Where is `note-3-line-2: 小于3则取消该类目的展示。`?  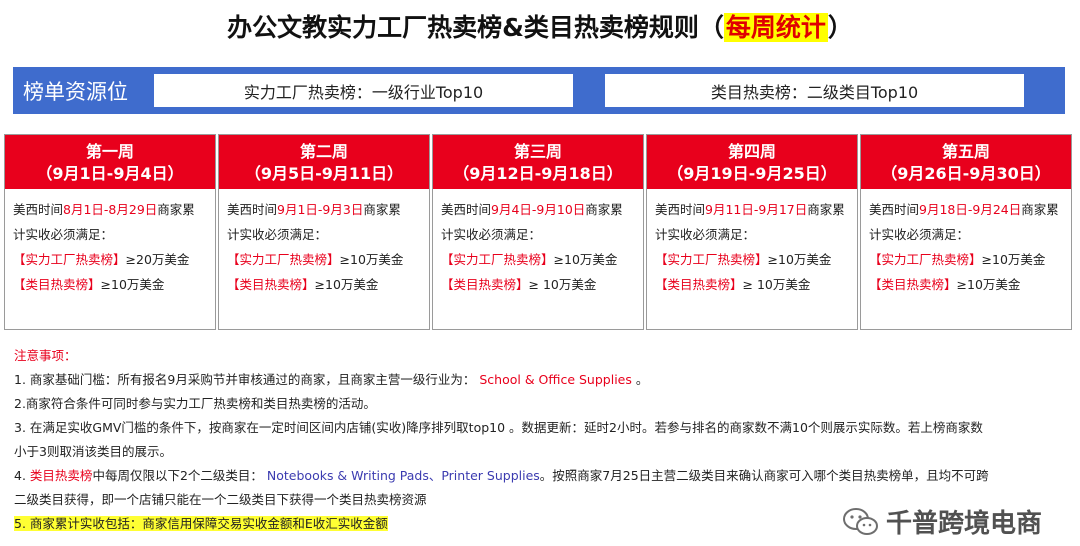 note-3-line-2: 小于3则取消该类目的展示。 is located at coordinates (93, 451).